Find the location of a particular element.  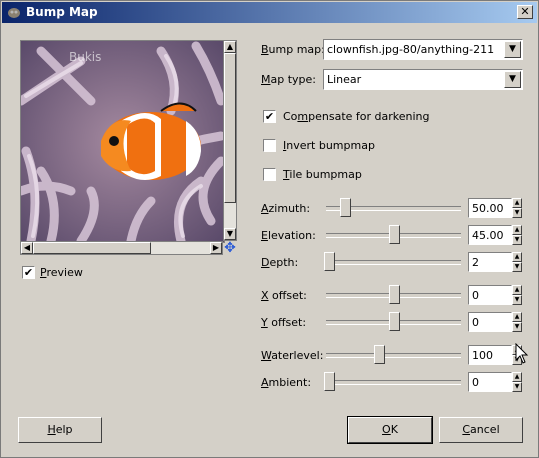

scroll-right-icon: ▶ is located at coordinates (216, 248).